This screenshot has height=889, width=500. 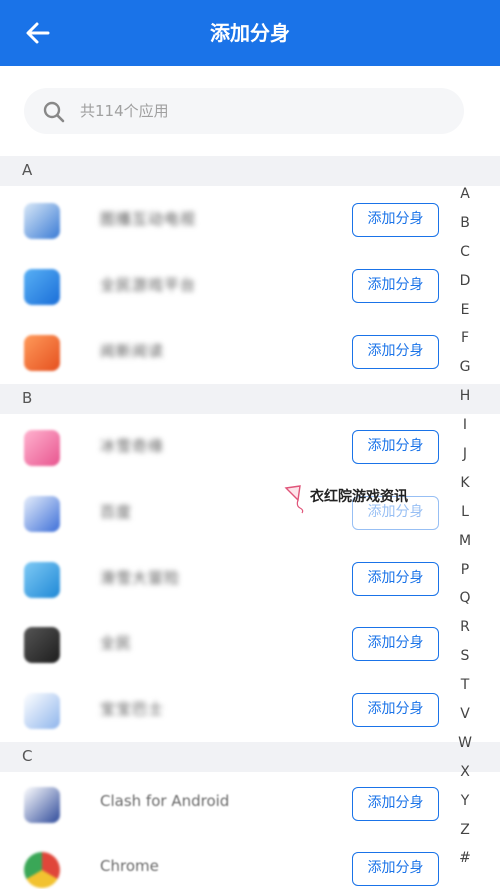 What do you see at coordinates (260, 111) in the screenshot?
I see `search-input` at bounding box center [260, 111].